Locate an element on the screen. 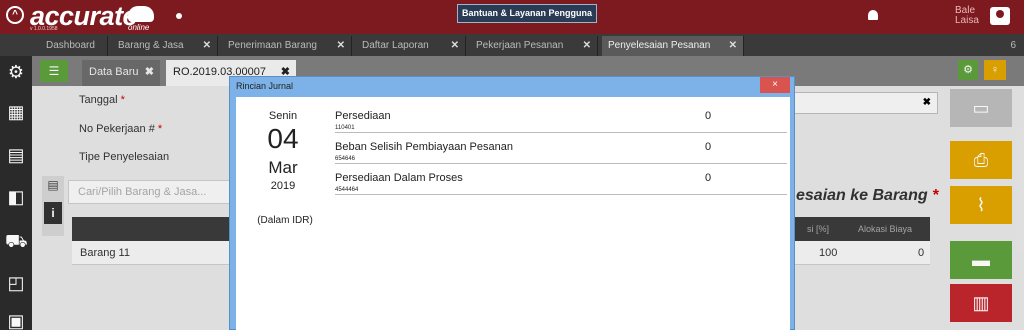  tab-dashboard: Dashboard is located at coordinates (74, 46).